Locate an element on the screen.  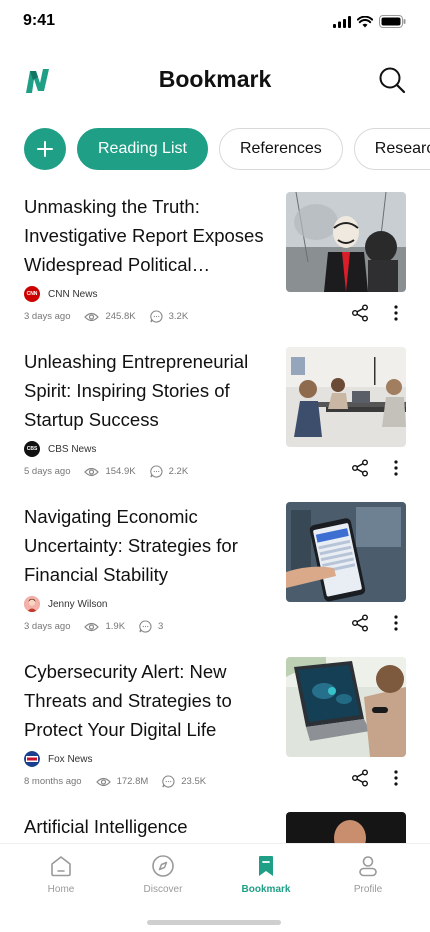
home-indicator is located at coordinates (214, 922).